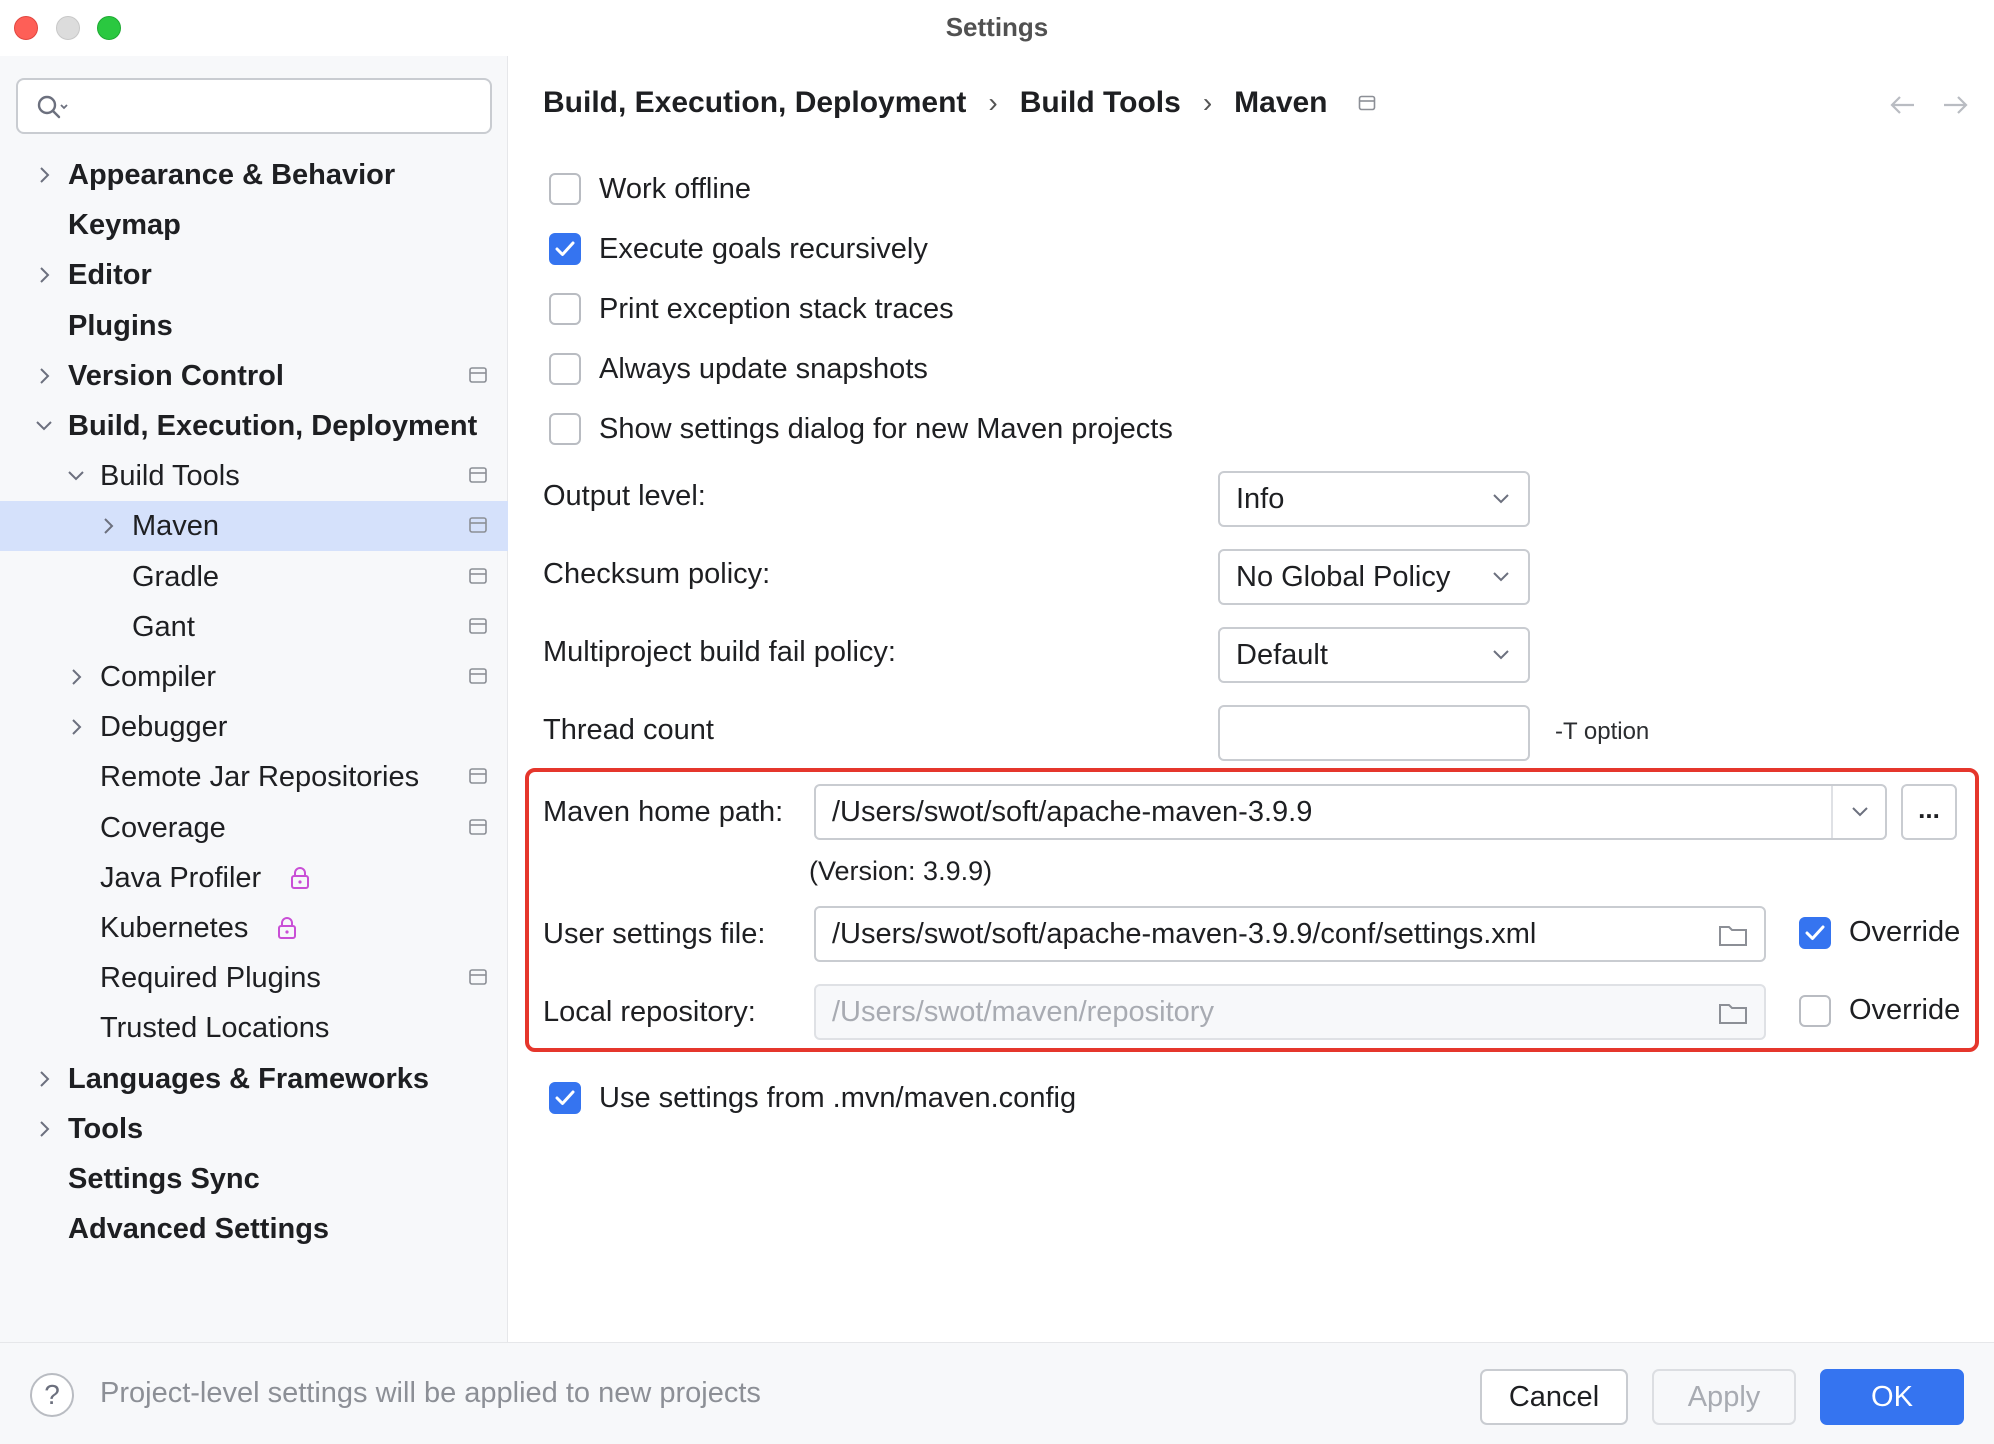  I want to click on execute-goals-option: Execute goals recursively, so click(738, 249).